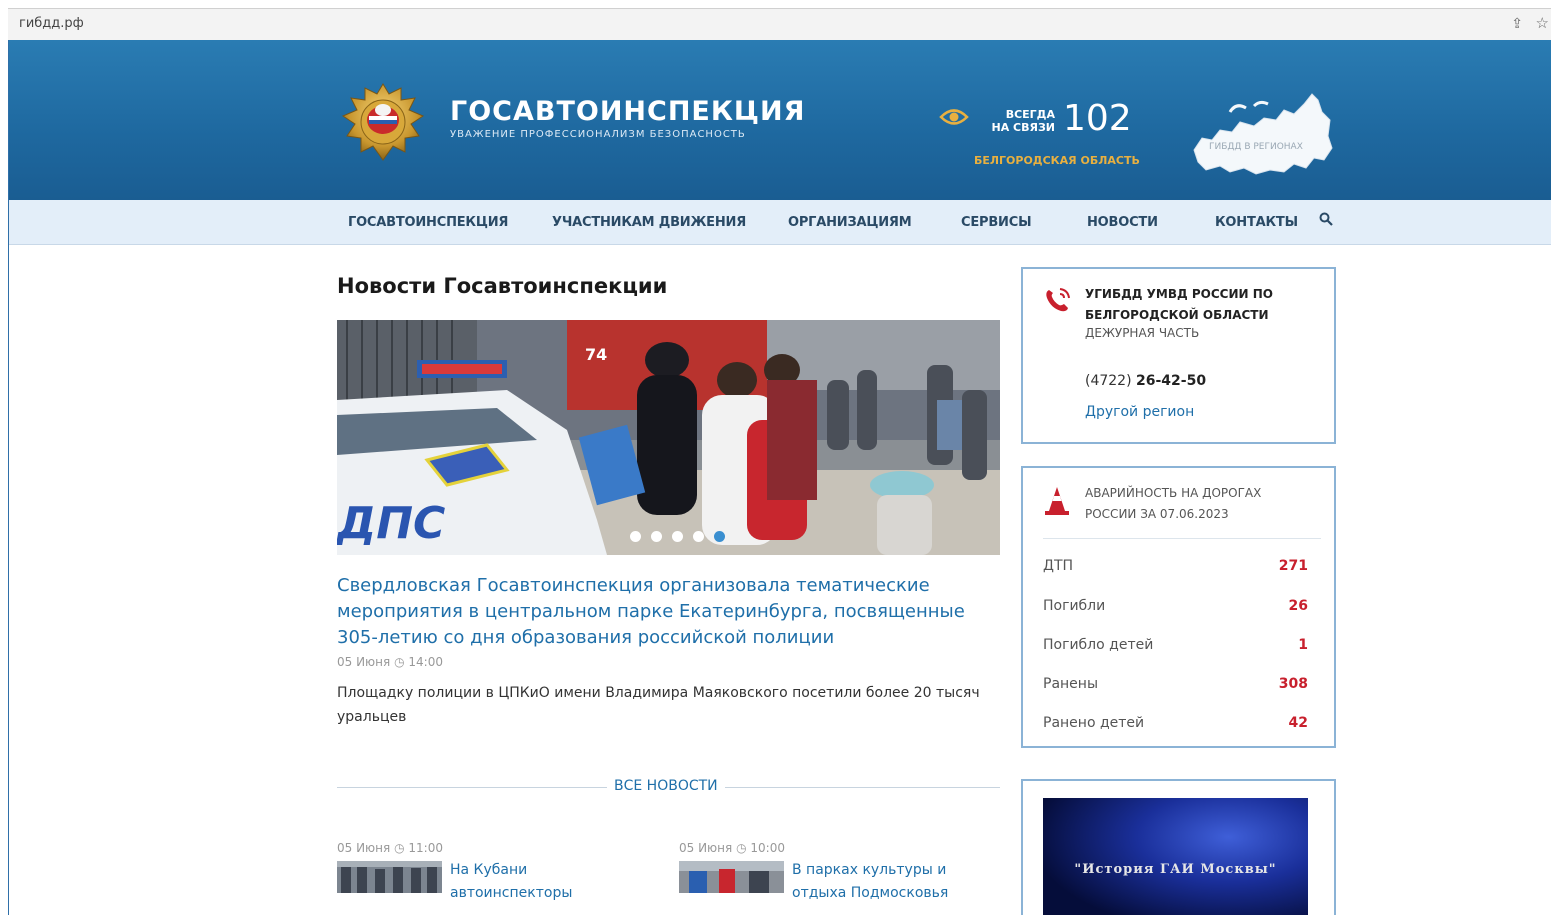 Image resolution: width=1551 pixels, height=915 pixels. What do you see at coordinates (1175, 566) in the screenshot?
I see `stat-row-dtp: ДТП 271` at bounding box center [1175, 566].